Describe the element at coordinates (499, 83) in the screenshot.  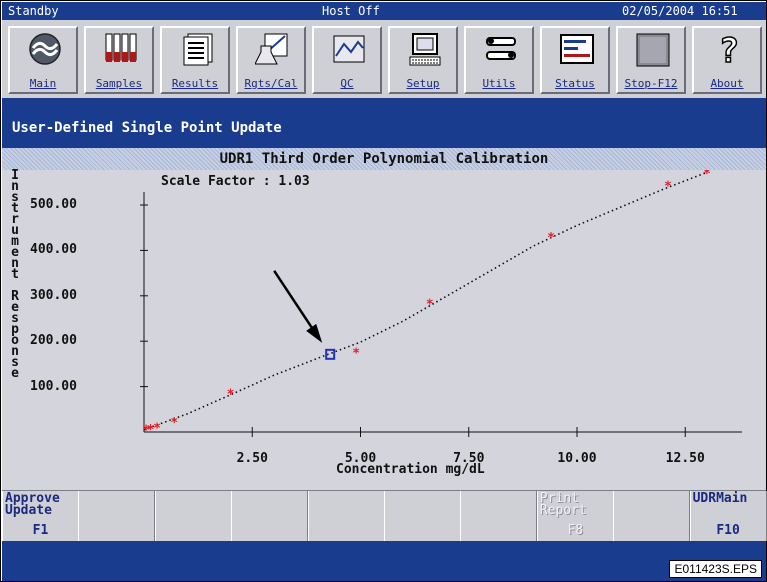
I see `utils-label: Utils` at that location.